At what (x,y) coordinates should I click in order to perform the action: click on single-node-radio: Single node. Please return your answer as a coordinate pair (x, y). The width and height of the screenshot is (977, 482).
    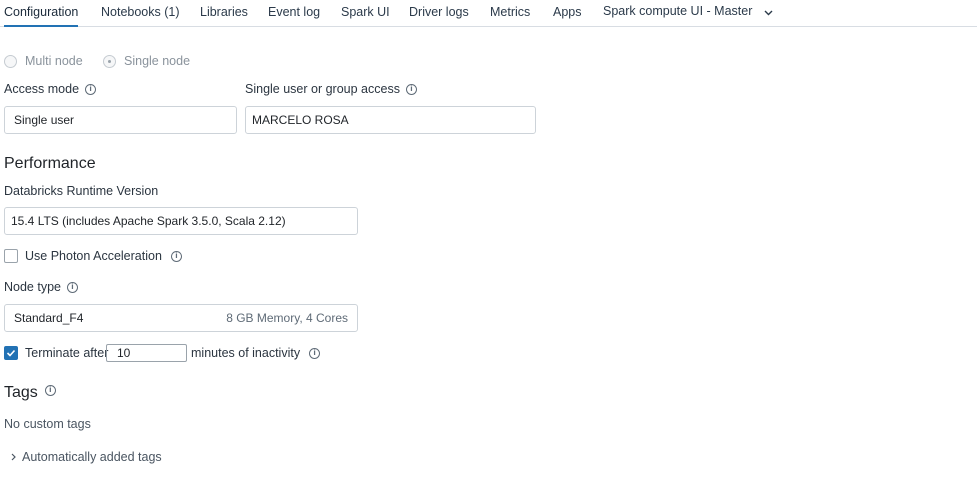
    Looking at the image, I should click on (146, 61).